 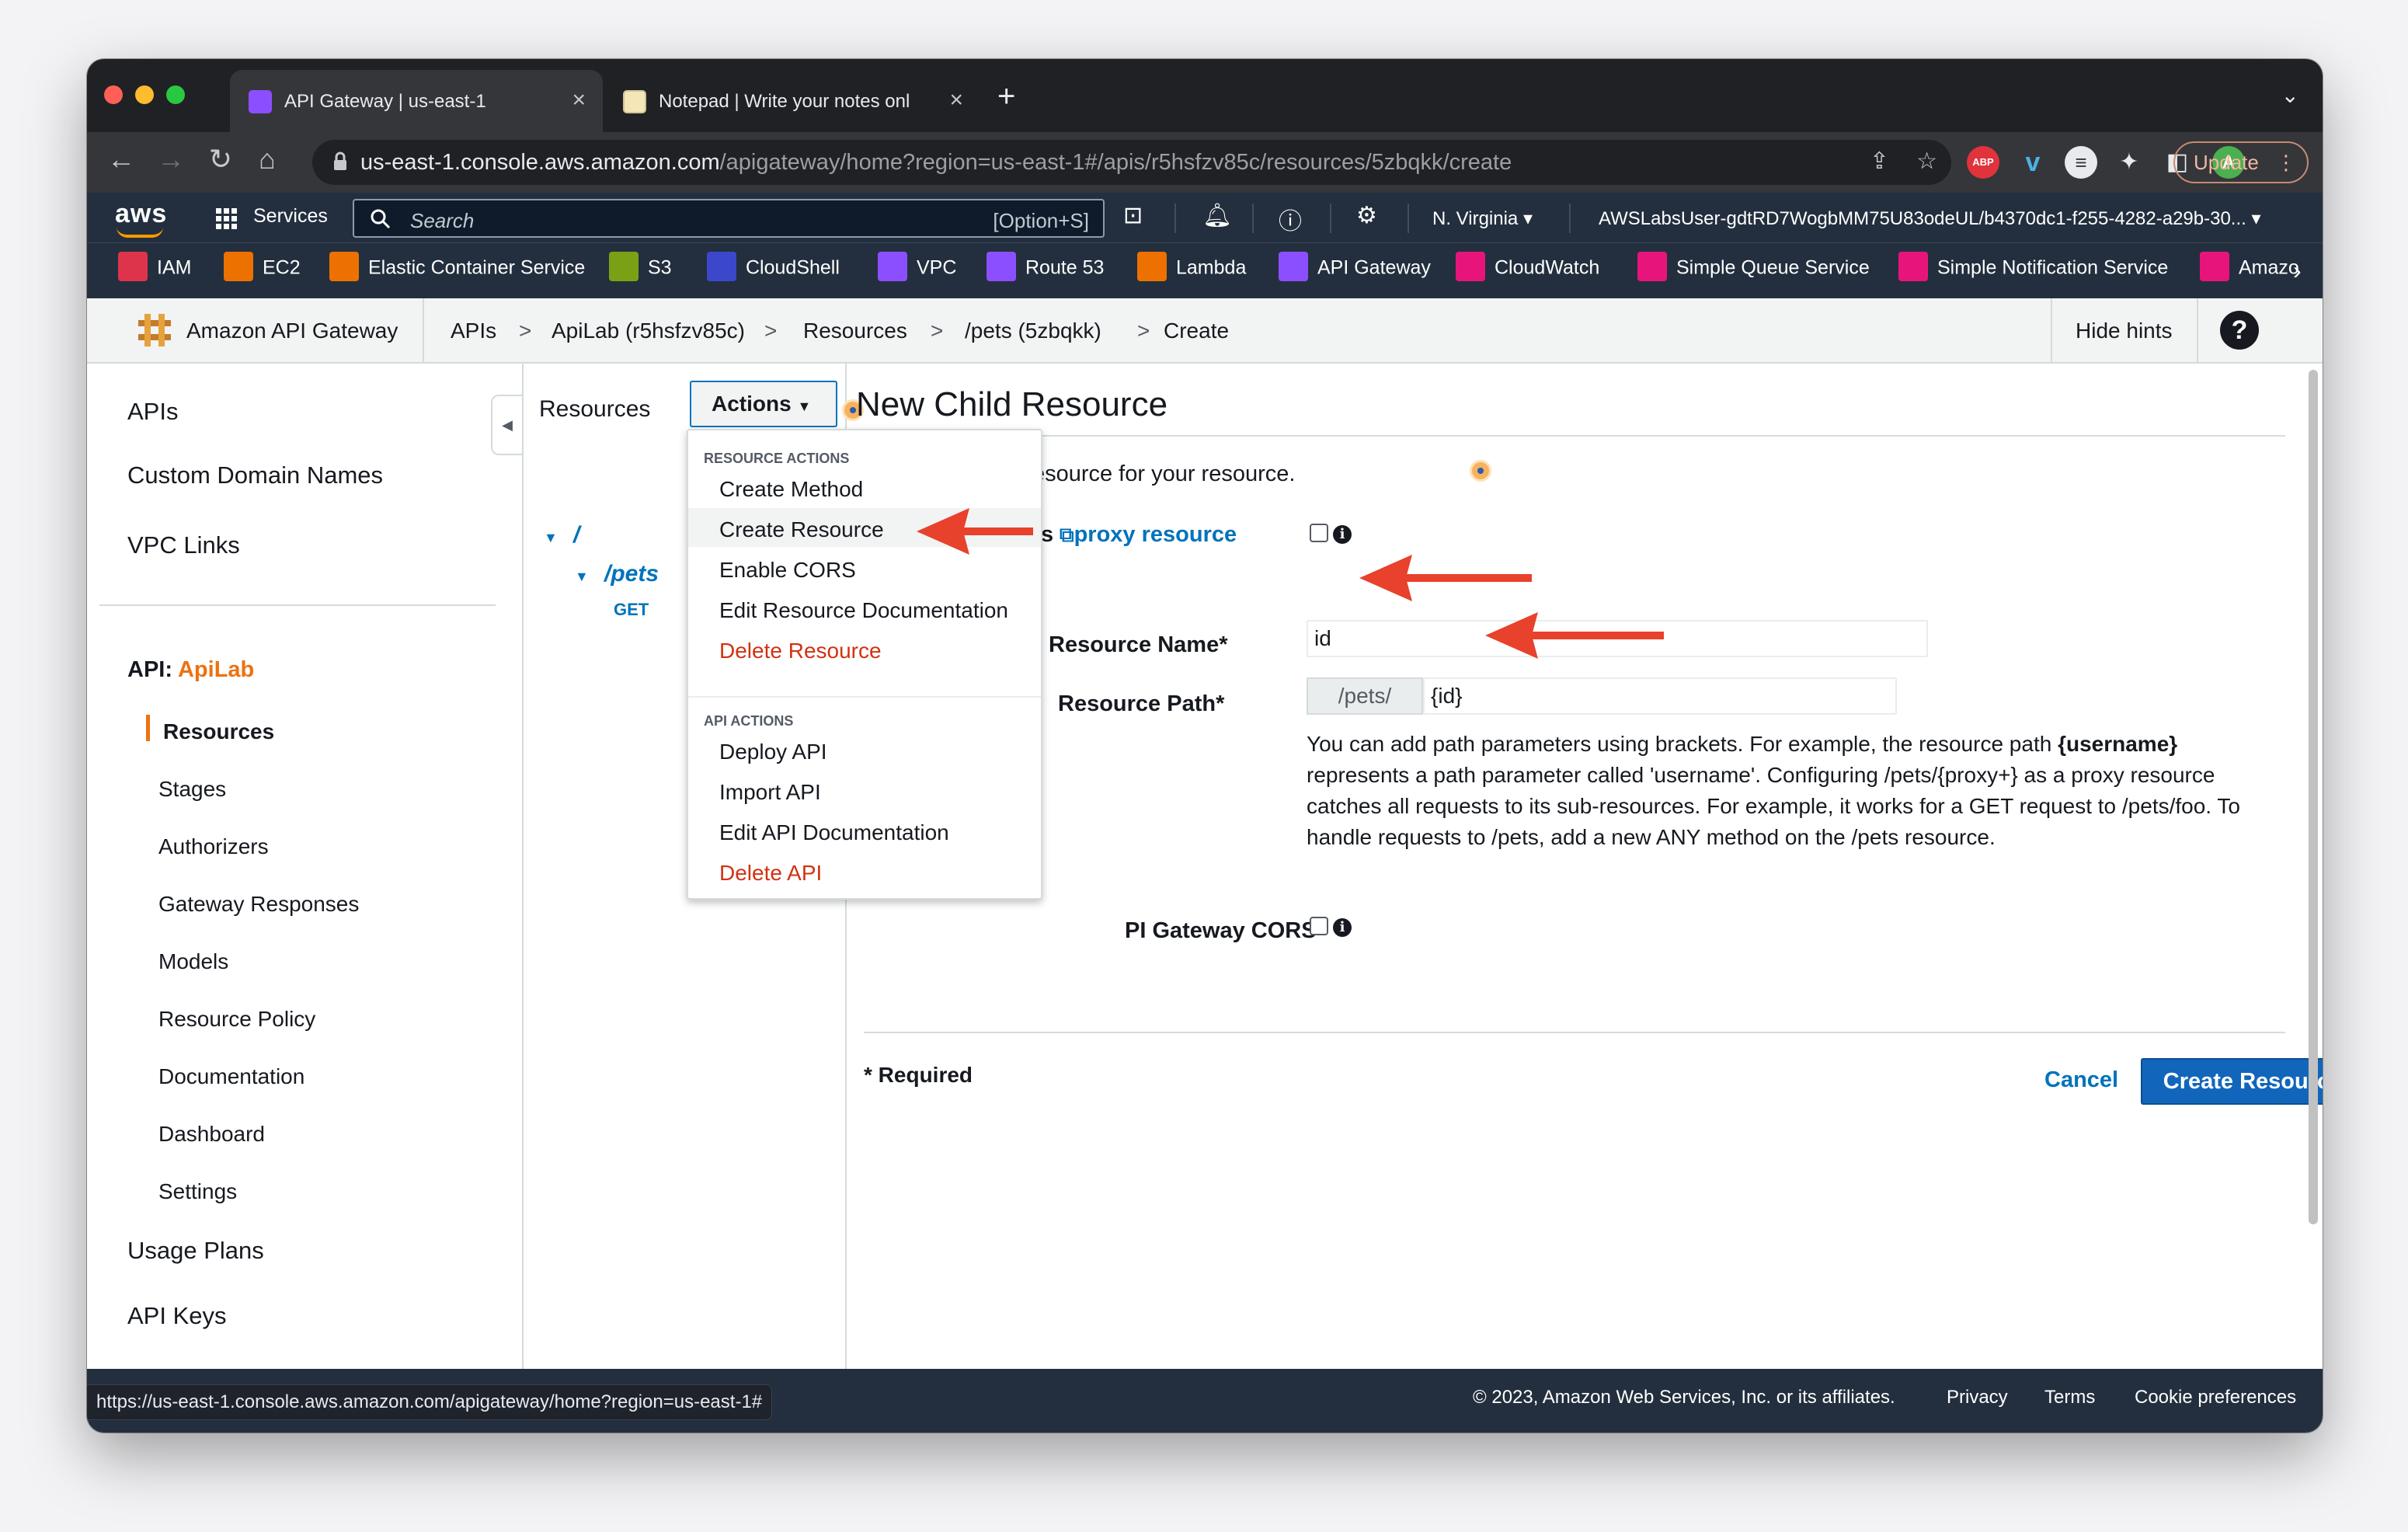 What do you see at coordinates (193, 962) in the screenshot?
I see `sidebar-item-models: Models` at bounding box center [193, 962].